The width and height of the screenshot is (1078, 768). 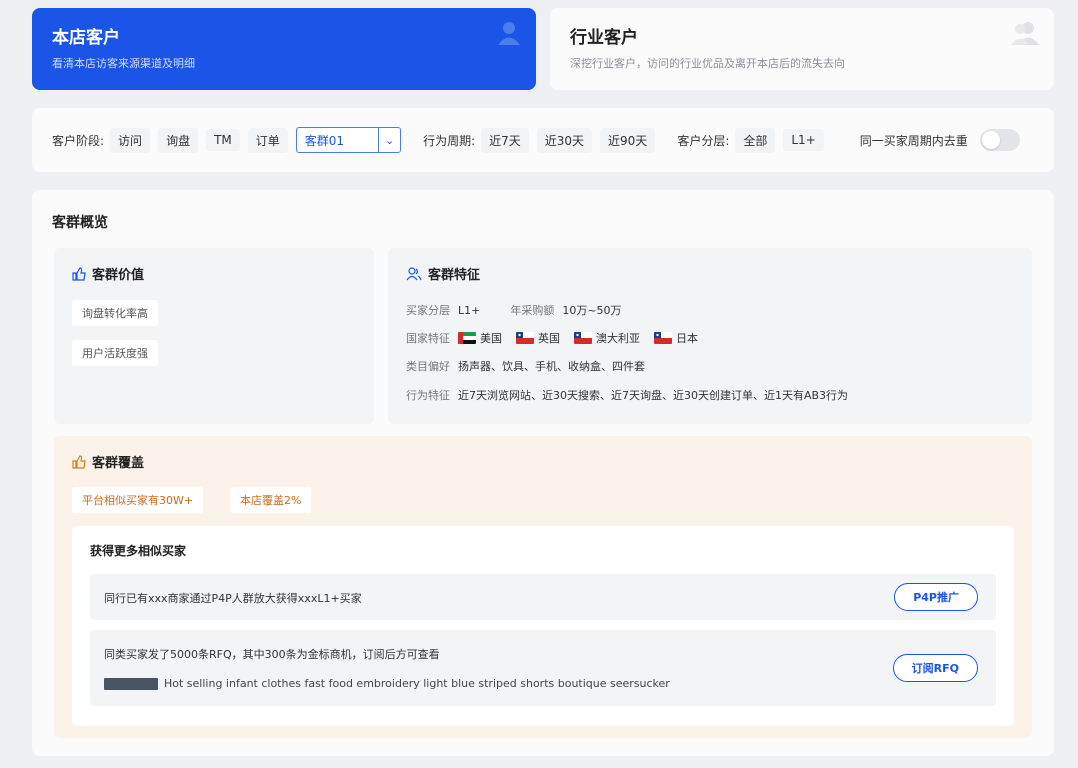 I want to click on tier-option-l1: L1+, so click(x=803, y=140).